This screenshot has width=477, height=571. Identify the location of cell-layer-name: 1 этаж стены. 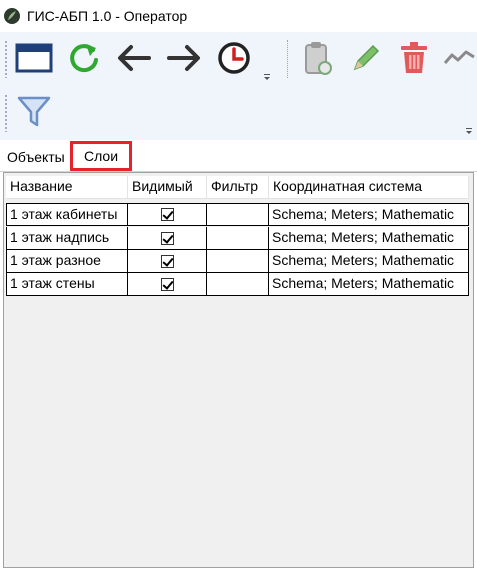
(67, 284).